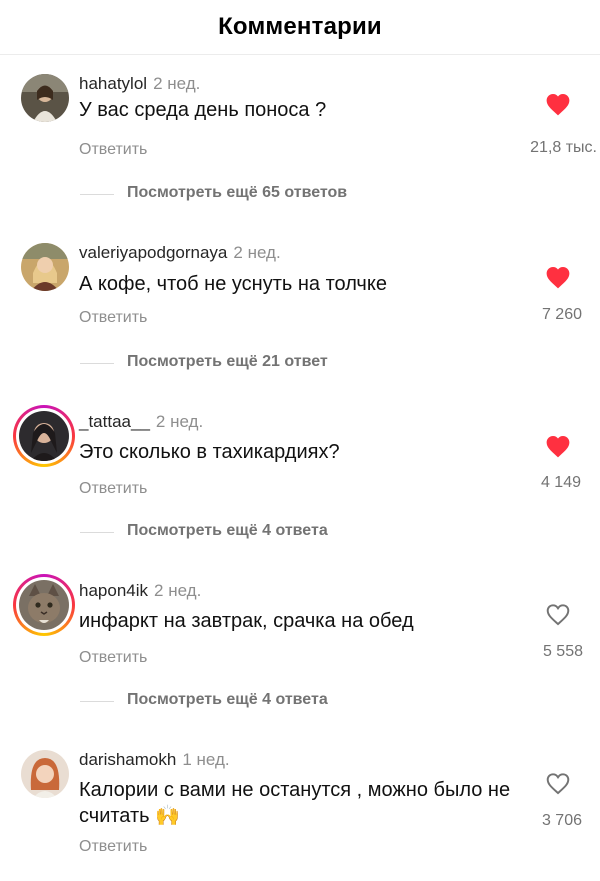 Image resolution: width=600 pixels, height=881 pixels. What do you see at coordinates (237, 192) in the screenshot?
I see `view-more-replies-label: Посмотреть ещё 65 ответов` at bounding box center [237, 192].